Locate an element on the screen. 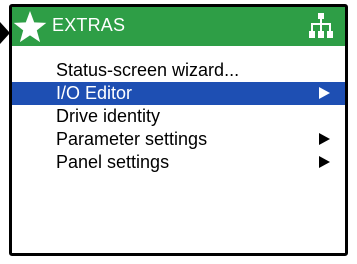 This screenshot has width=357, height=264. star-icon is located at coordinates (30, 27).